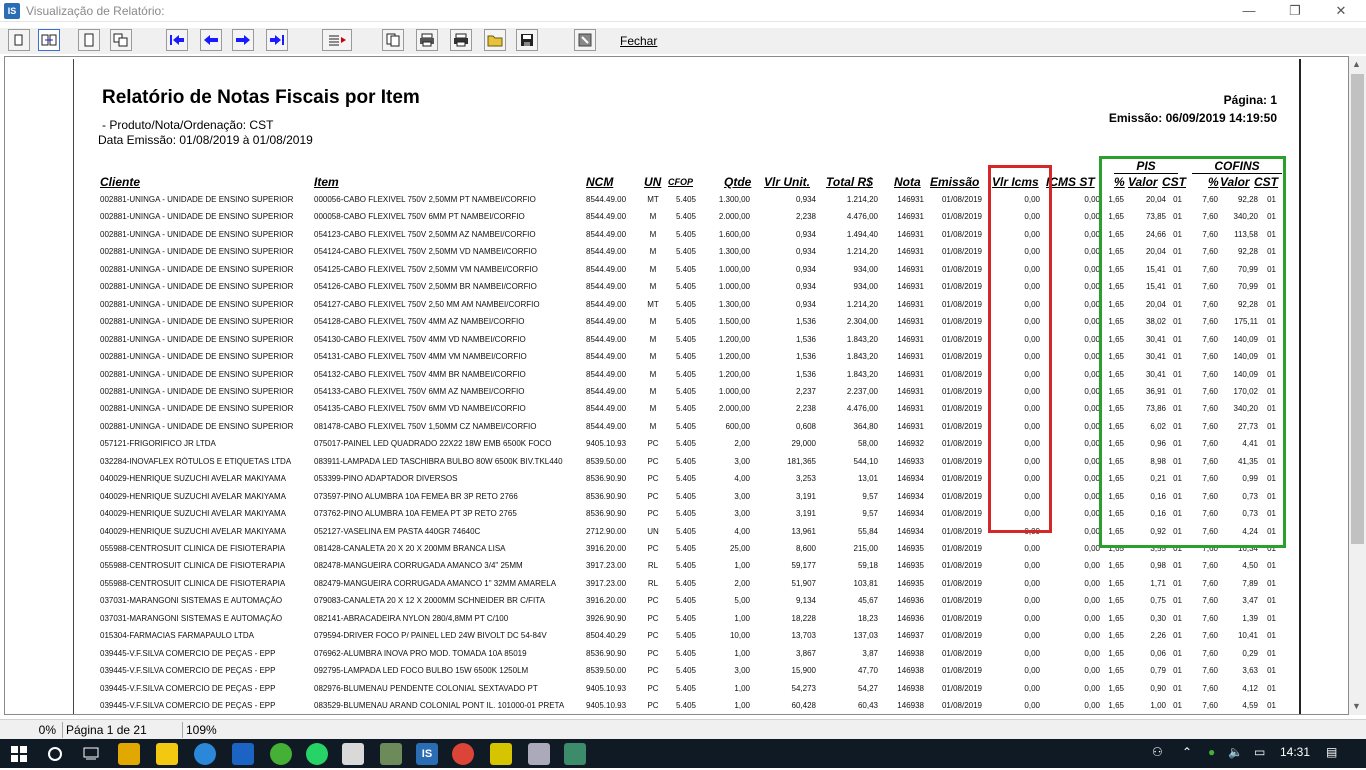 This screenshot has width=1366, height=770. What do you see at coordinates (805, 653) in the screenshot?
I see `cell-vunit: 3,867` at bounding box center [805, 653].